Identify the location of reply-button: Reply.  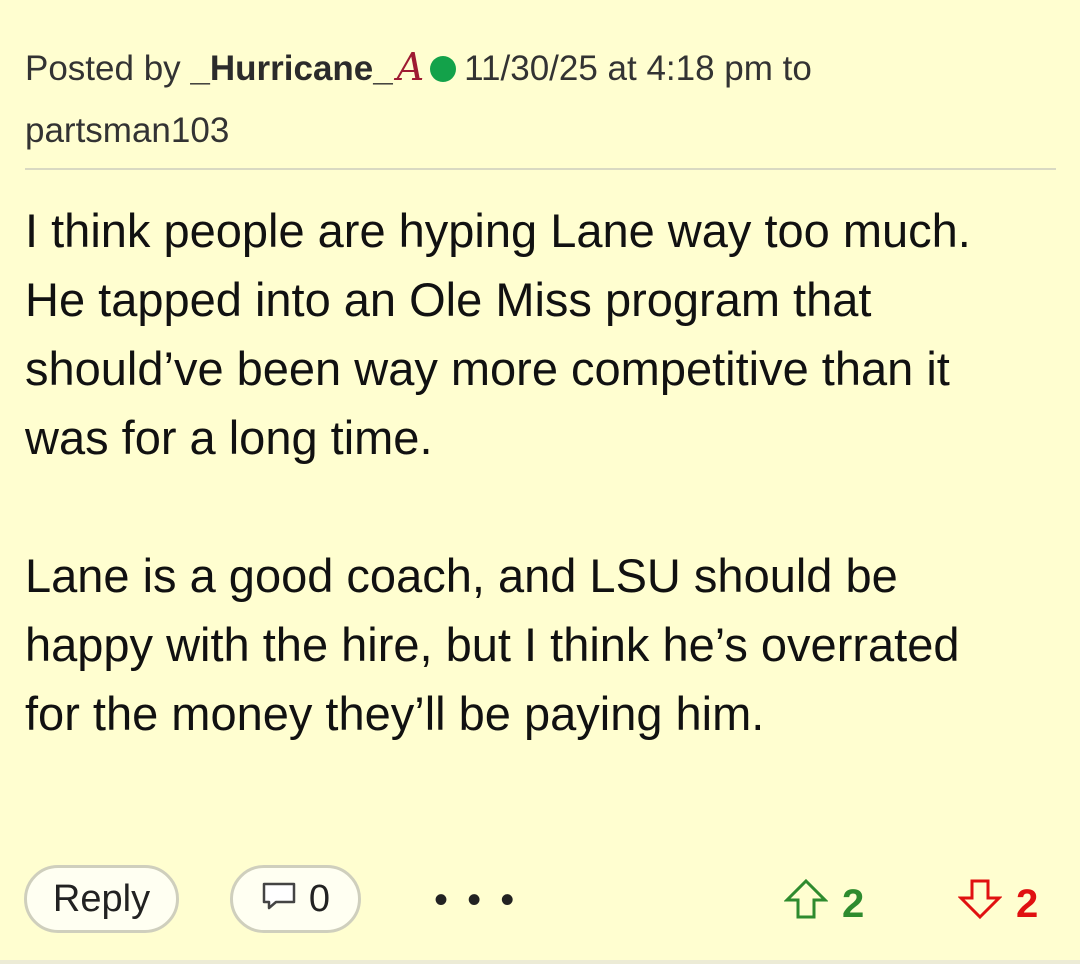
(101, 899).